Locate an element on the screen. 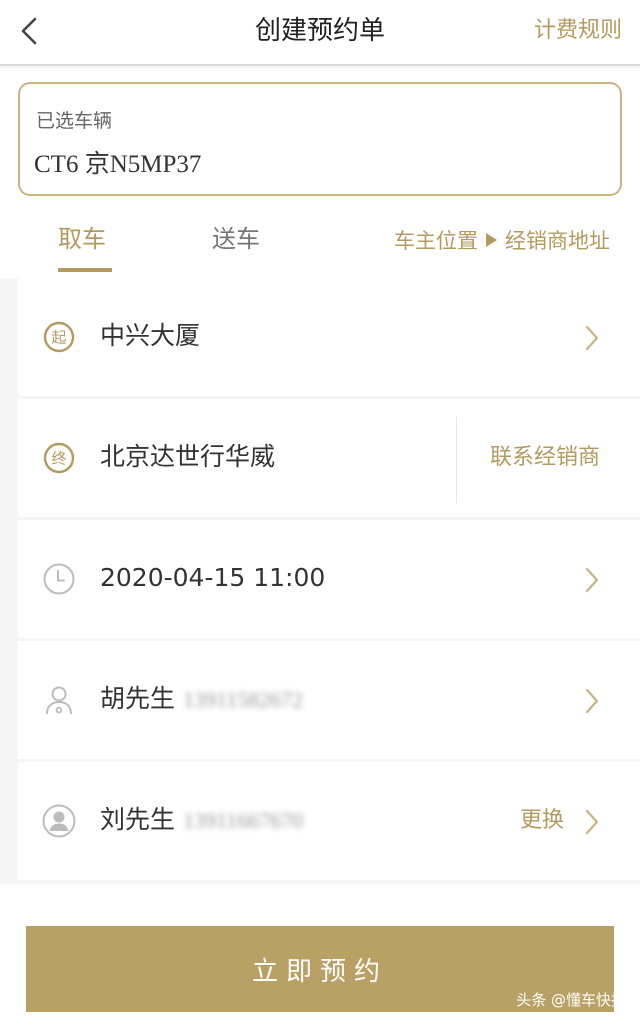 Image resolution: width=640 pixels, height=1022 pixels. route-hint: 车主位置 经销商地址 is located at coordinates (502, 241).